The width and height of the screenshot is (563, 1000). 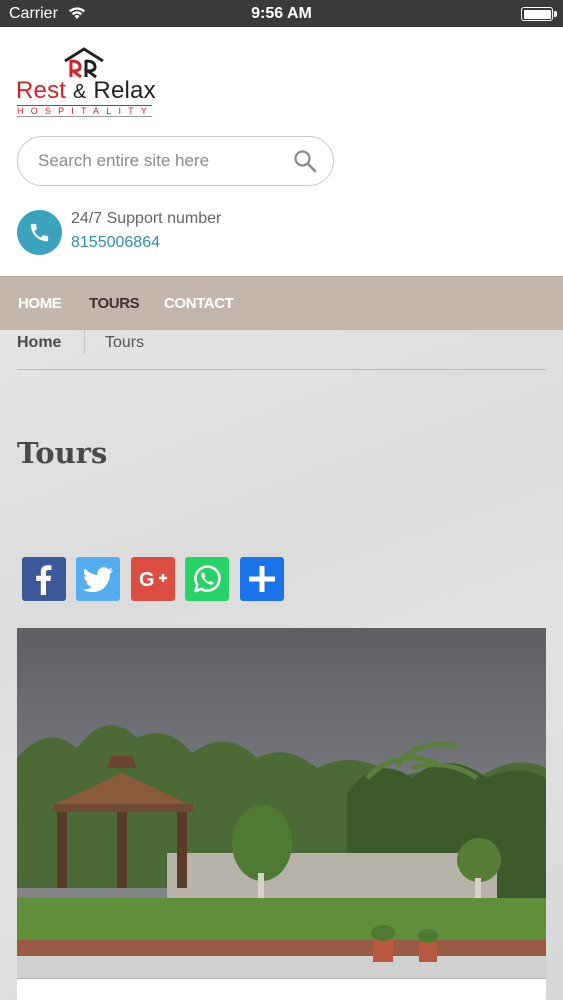 I want to click on whatsapp-share-button, so click(x=207, y=579).